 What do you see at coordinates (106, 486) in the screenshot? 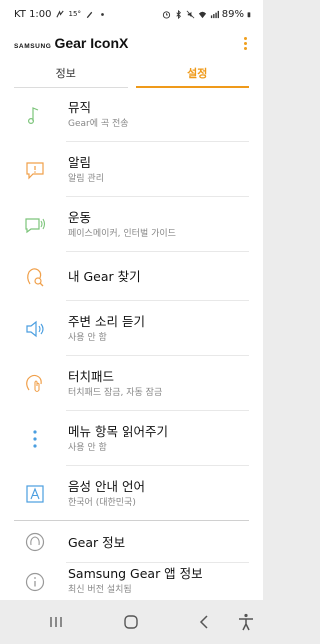
I see `settings-item-title: 음성 안내 언어` at bounding box center [106, 486].